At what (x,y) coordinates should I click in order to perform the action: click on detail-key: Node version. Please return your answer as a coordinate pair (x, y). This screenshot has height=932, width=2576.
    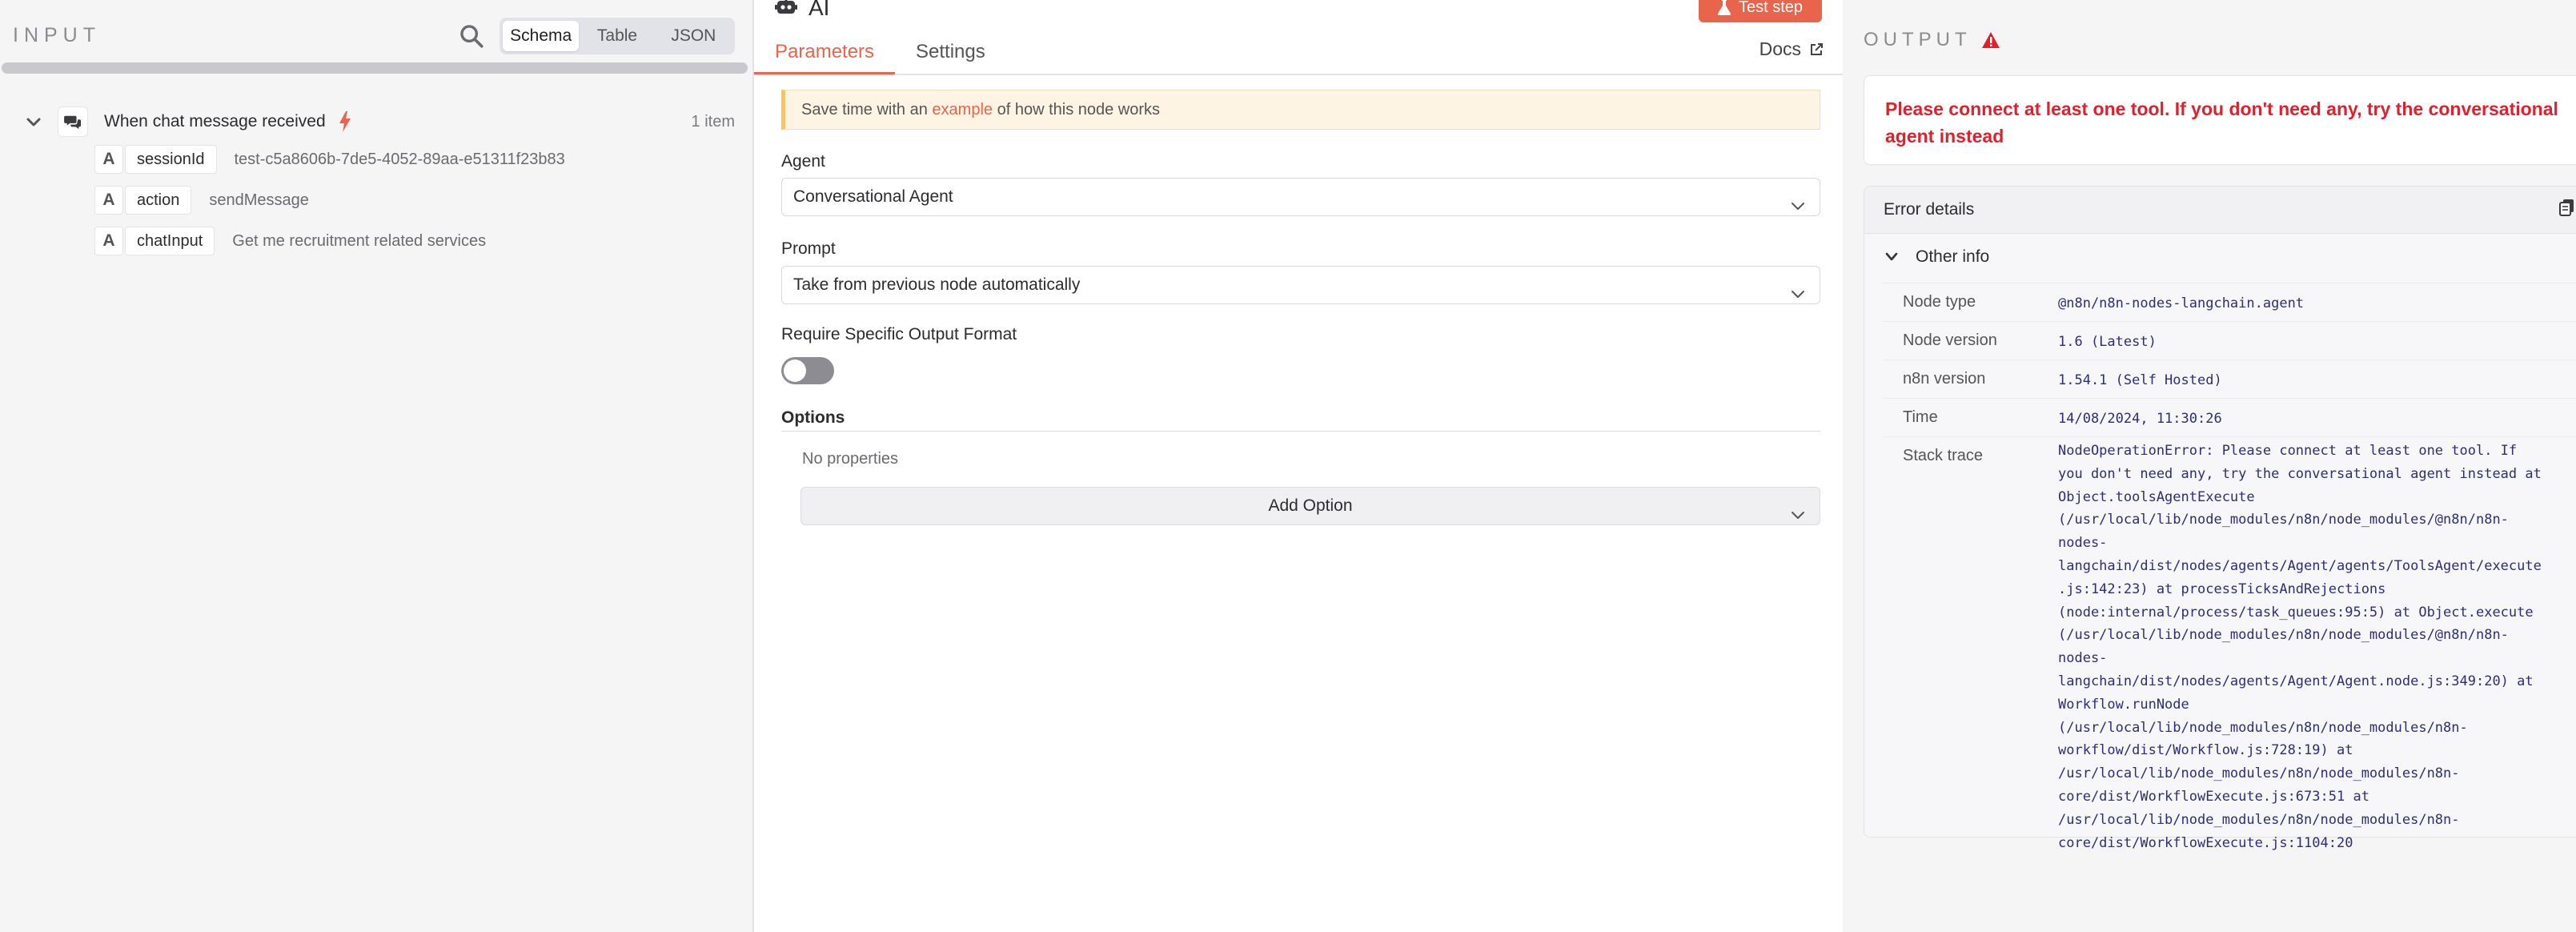
    Looking at the image, I should click on (1950, 340).